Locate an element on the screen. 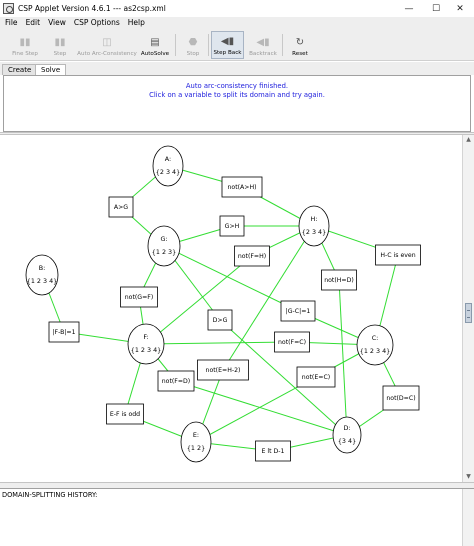 The height and width of the screenshot is (546, 474). constraint-c7: not(G=F) is located at coordinates (139, 297).